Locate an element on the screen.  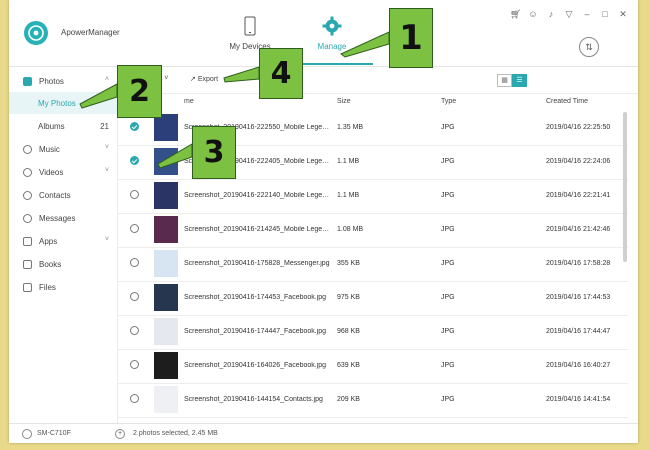
file-size: 1.1 MB is located at coordinates (348, 195).